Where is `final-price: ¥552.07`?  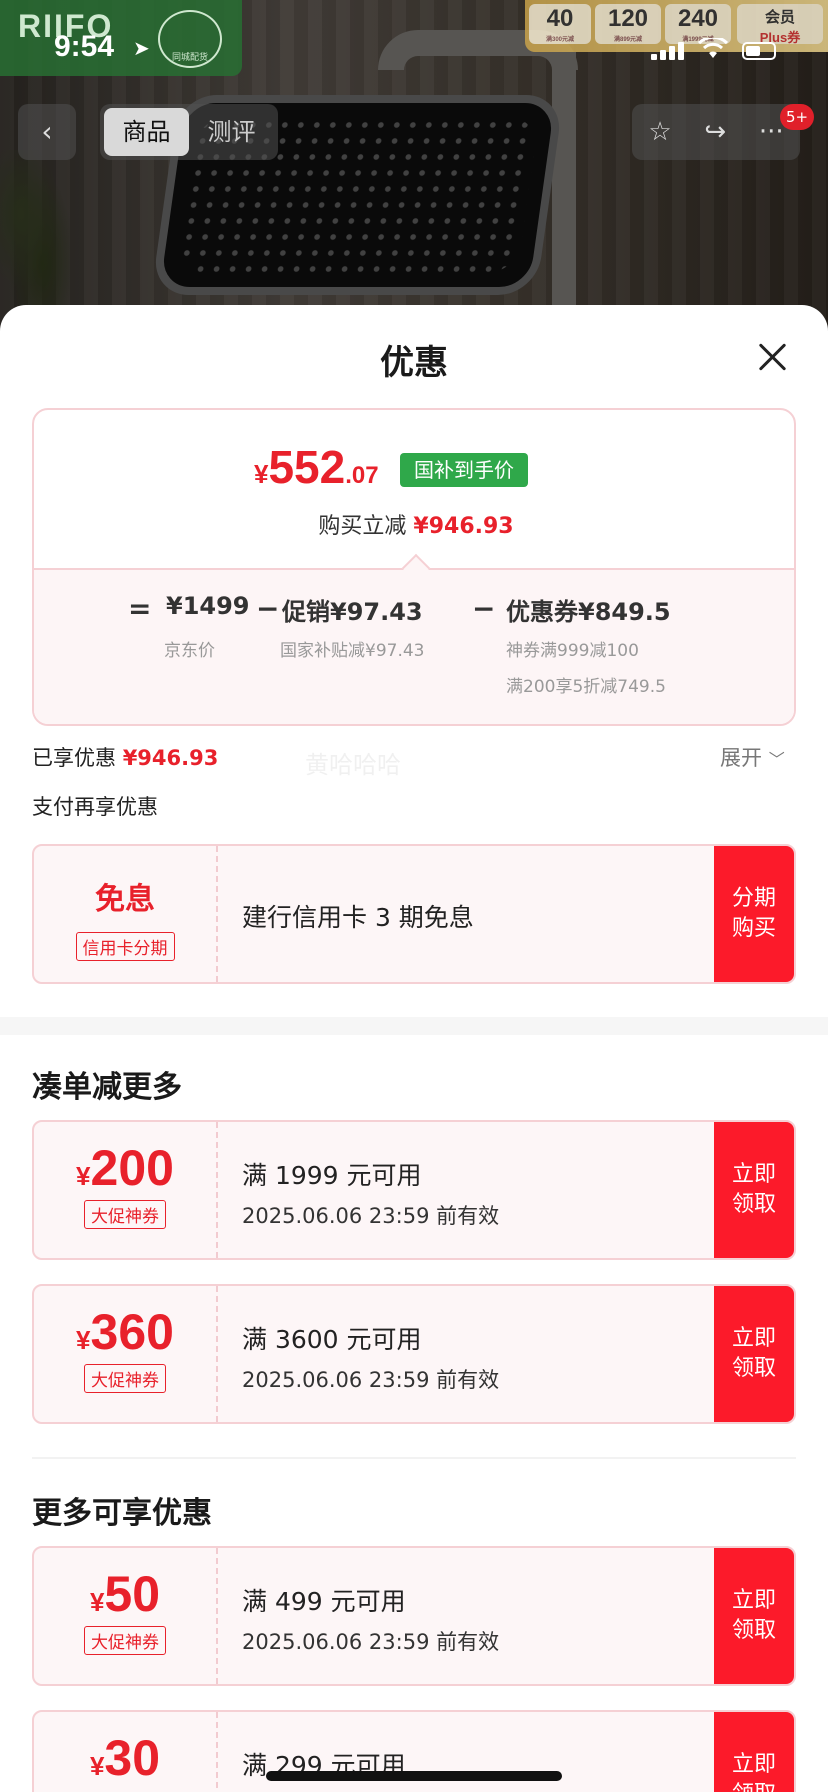
final-price: ¥552.07 is located at coordinates (316, 467).